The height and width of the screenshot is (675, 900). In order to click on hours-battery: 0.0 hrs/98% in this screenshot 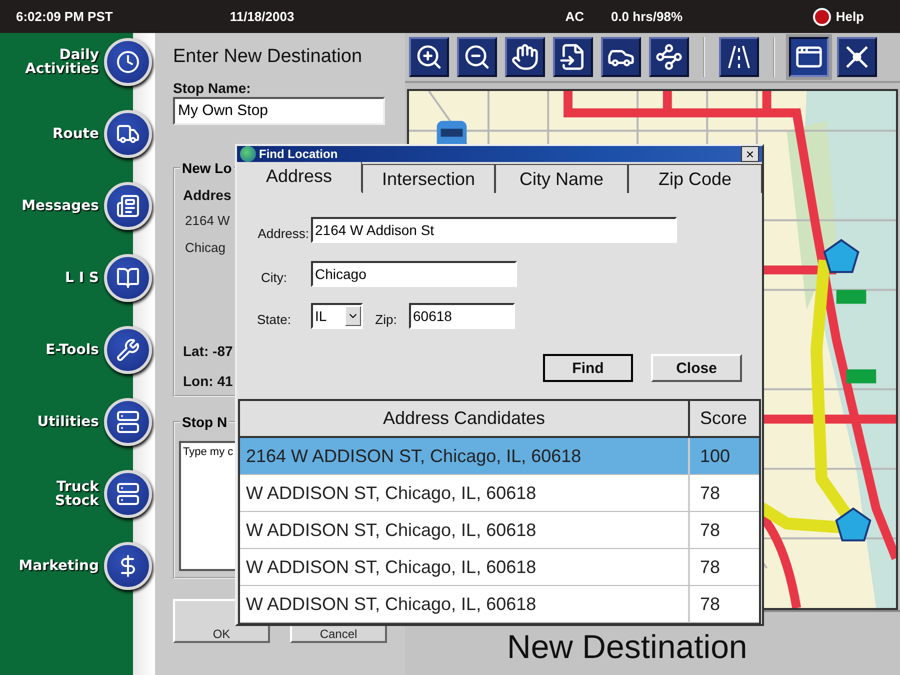, I will do `click(646, 16)`.